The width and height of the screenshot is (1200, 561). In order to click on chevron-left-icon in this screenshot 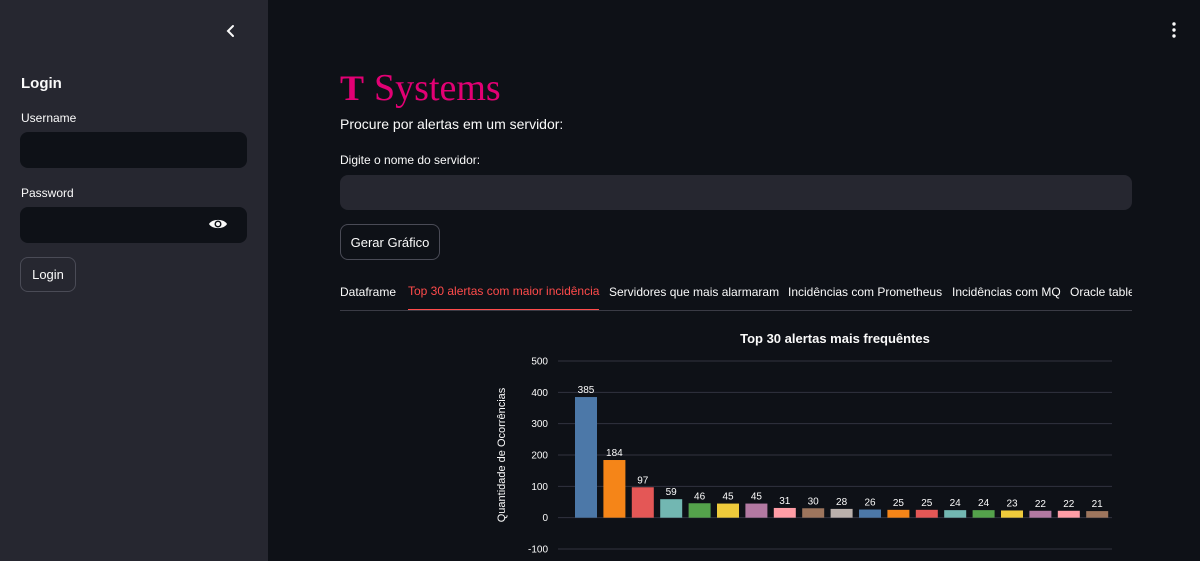, I will do `click(230, 31)`.